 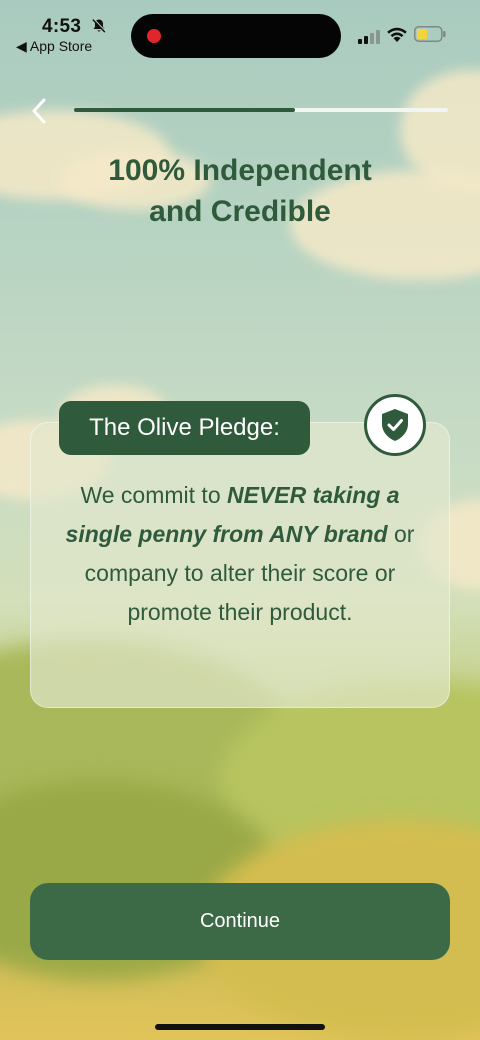 What do you see at coordinates (240, 921) in the screenshot?
I see `continue-button: Continue` at bounding box center [240, 921].